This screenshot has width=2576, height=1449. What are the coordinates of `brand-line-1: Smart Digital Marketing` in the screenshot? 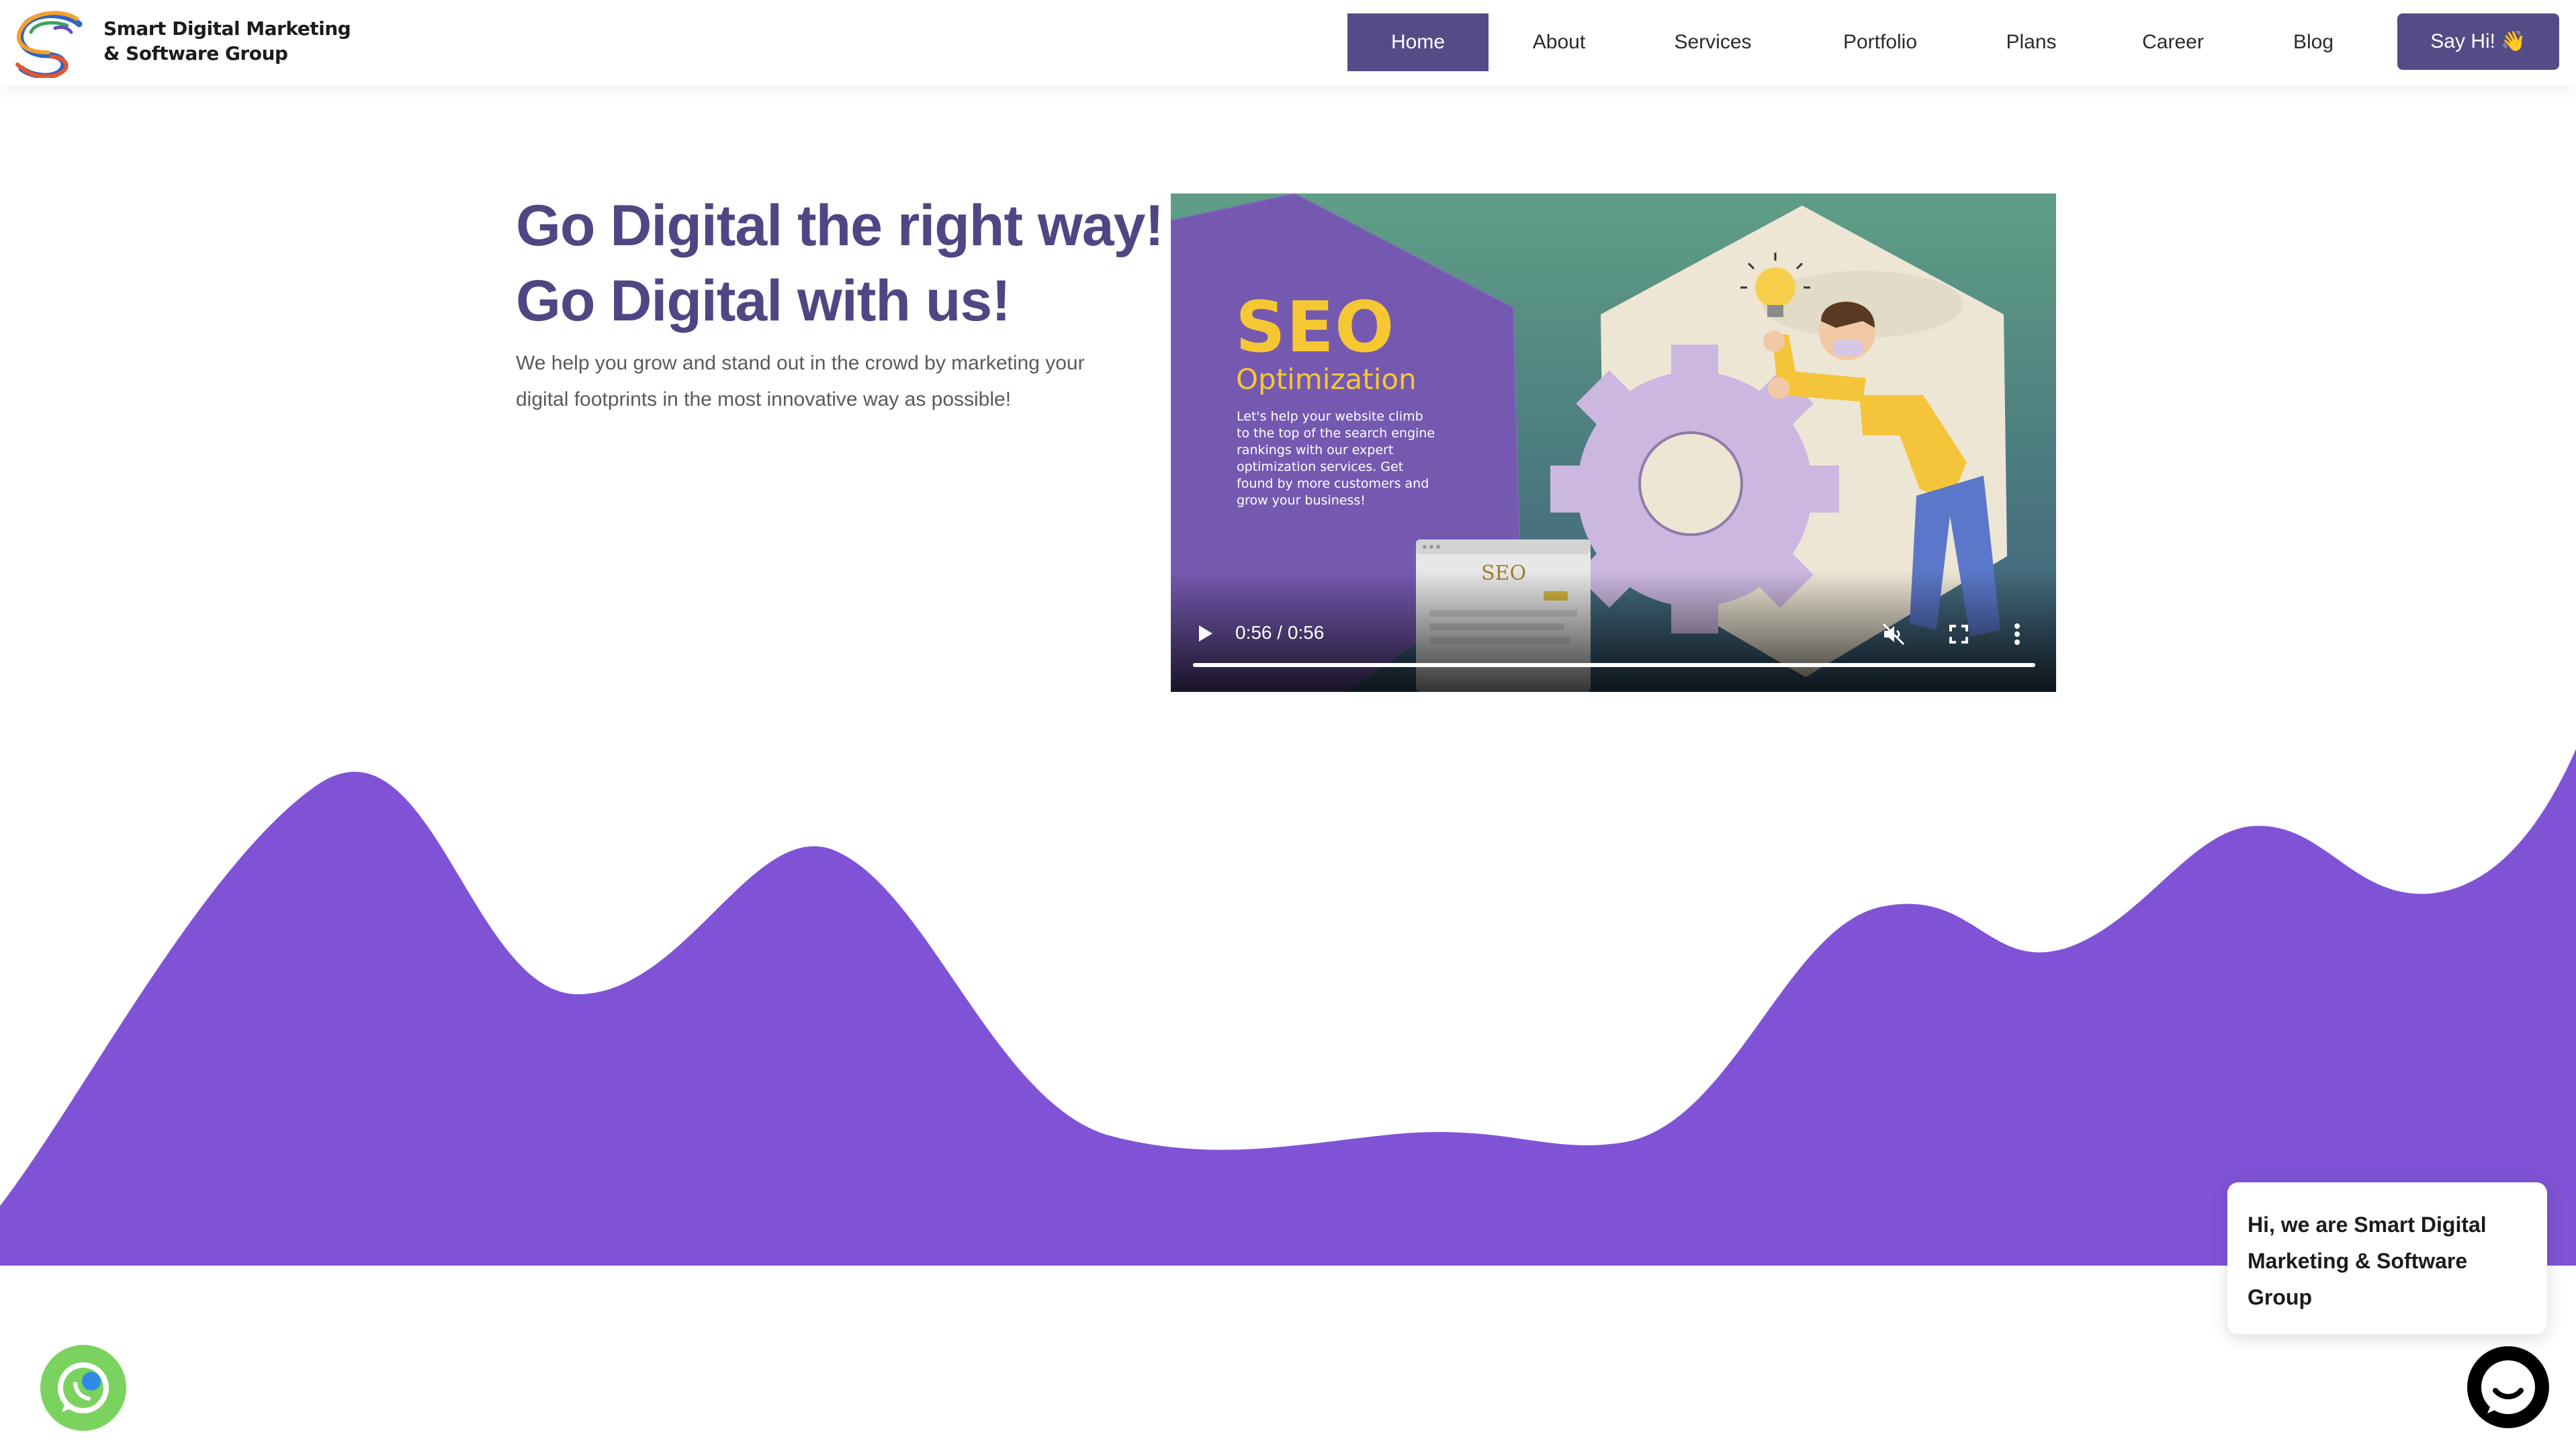 It's located at (227, 28).